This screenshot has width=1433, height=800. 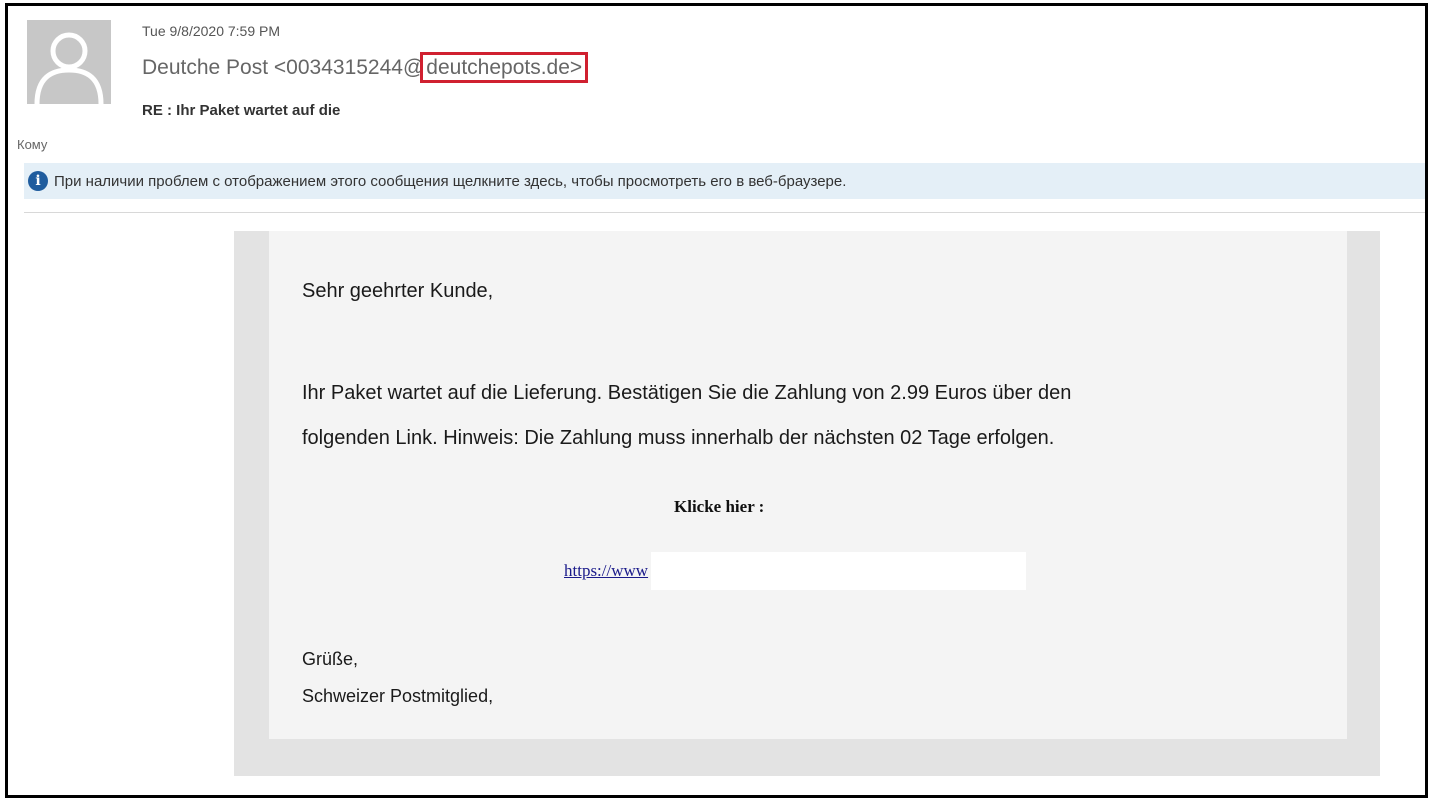 What do you see at coordinates (398, 291) in the screenshot?
I see `greeting: Sehr geehrter Kunde,` at bounding box center [398, 291].